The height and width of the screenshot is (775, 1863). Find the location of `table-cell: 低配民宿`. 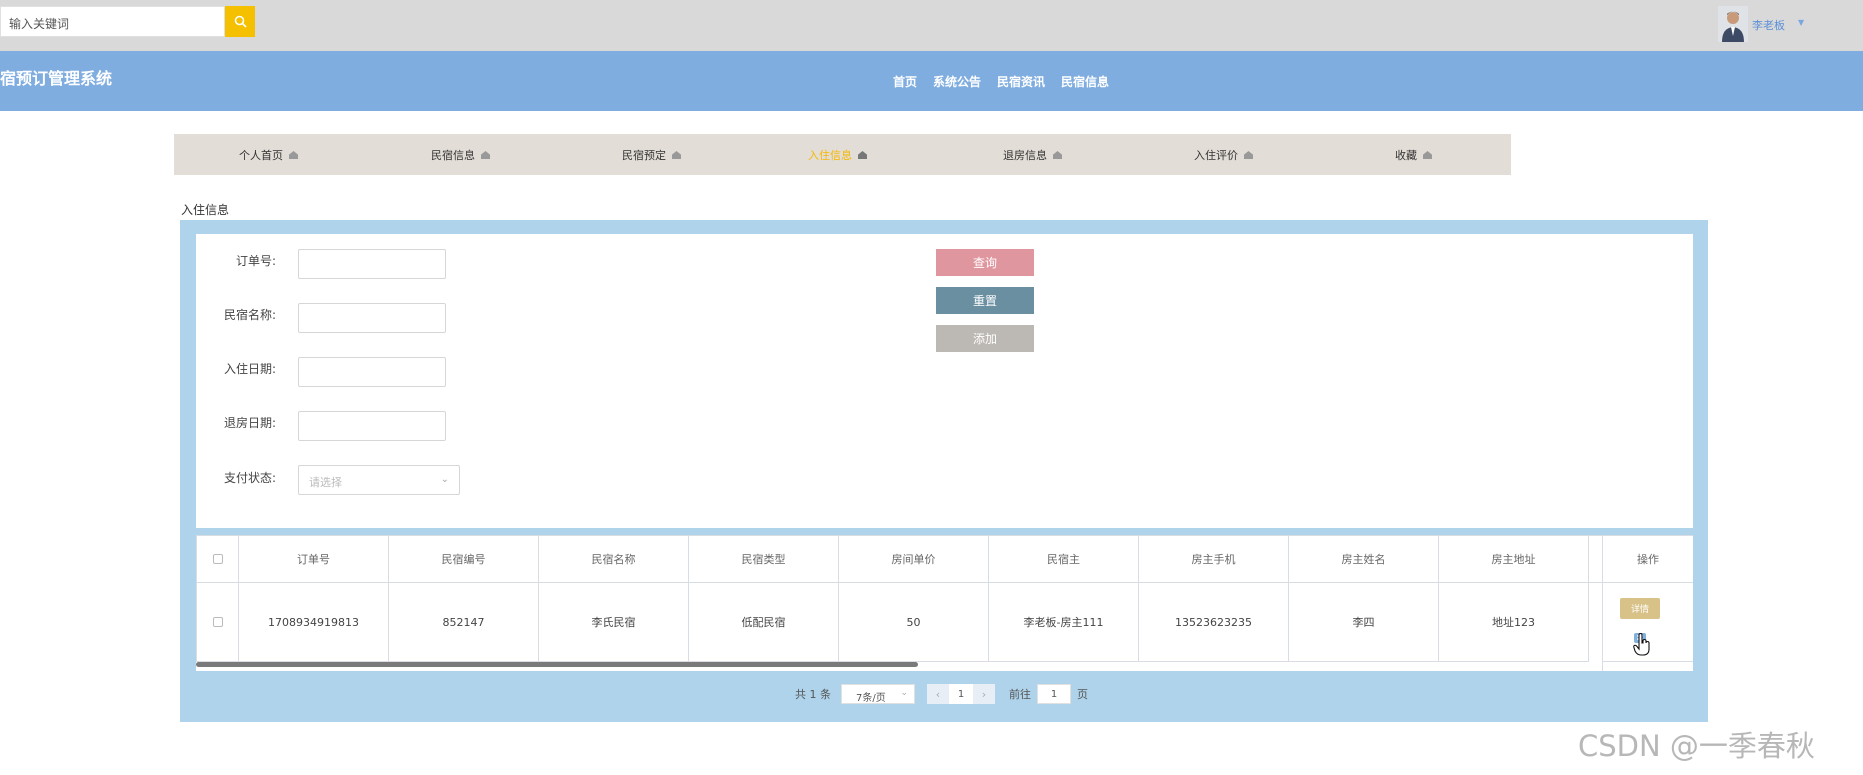

table-cell: 低配民宿 is located at coordinates (763, 622).